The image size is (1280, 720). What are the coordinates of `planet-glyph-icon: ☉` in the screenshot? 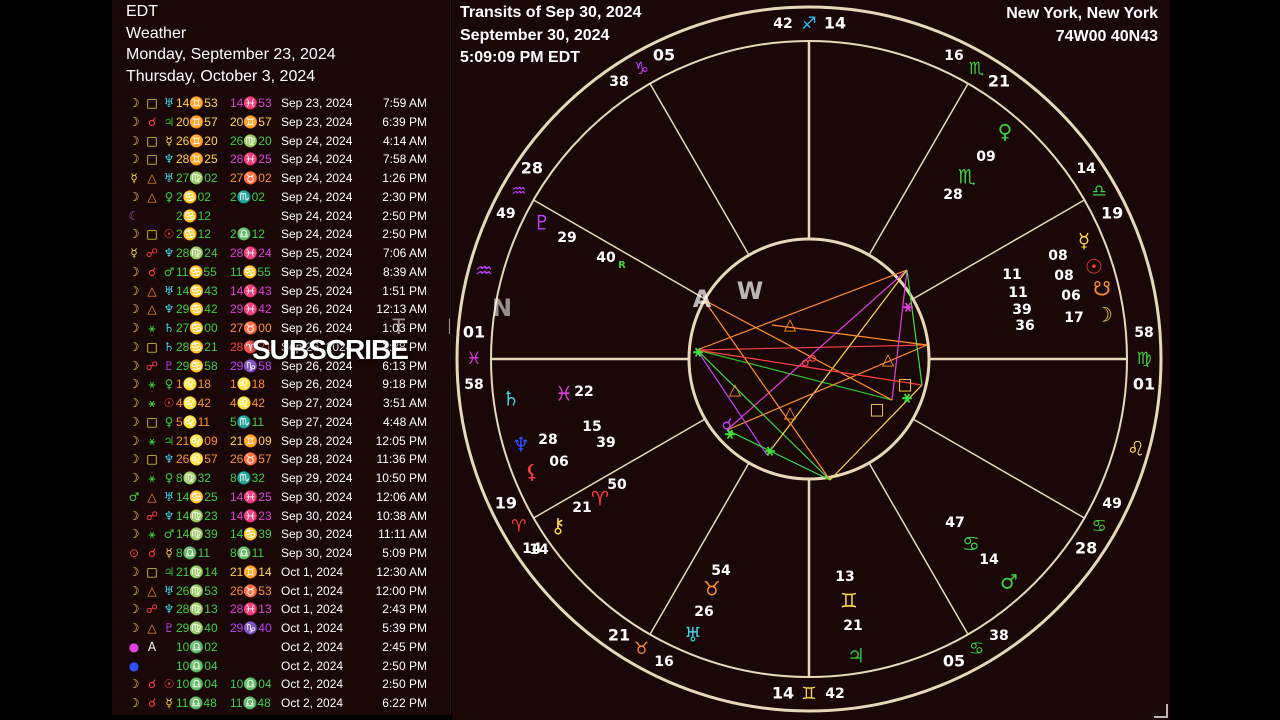 It's located at (1094, 267).